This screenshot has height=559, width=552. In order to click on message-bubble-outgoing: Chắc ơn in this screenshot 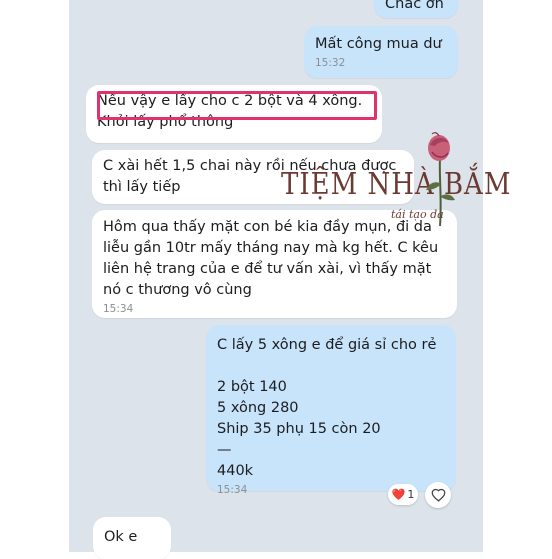, I will do `click(416, 9)`.